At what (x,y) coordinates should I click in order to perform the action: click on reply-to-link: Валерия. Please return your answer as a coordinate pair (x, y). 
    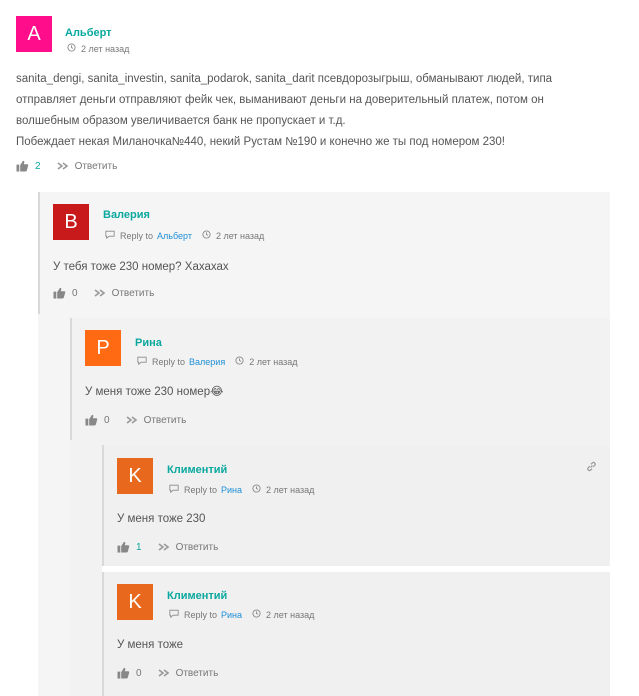
    Looking at the image, I should click on (207, 362).